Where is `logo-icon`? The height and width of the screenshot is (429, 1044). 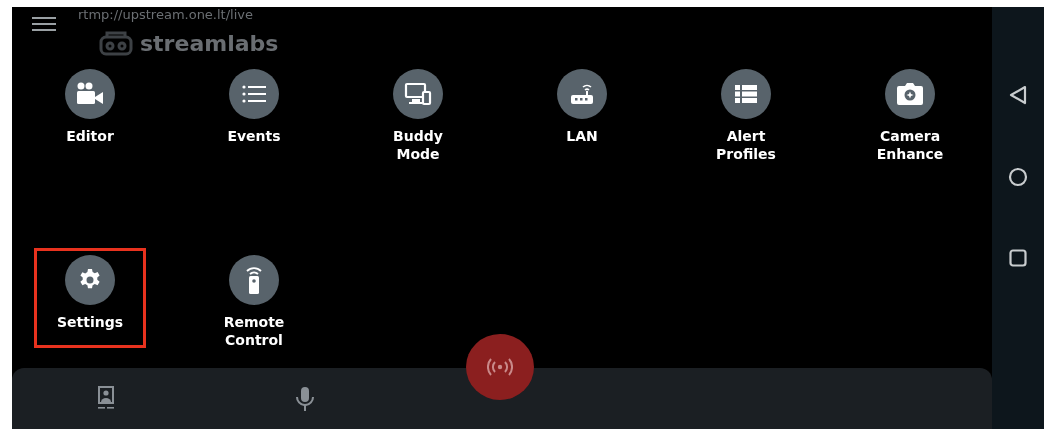
logo-icon is located at coordinates (116, 43).